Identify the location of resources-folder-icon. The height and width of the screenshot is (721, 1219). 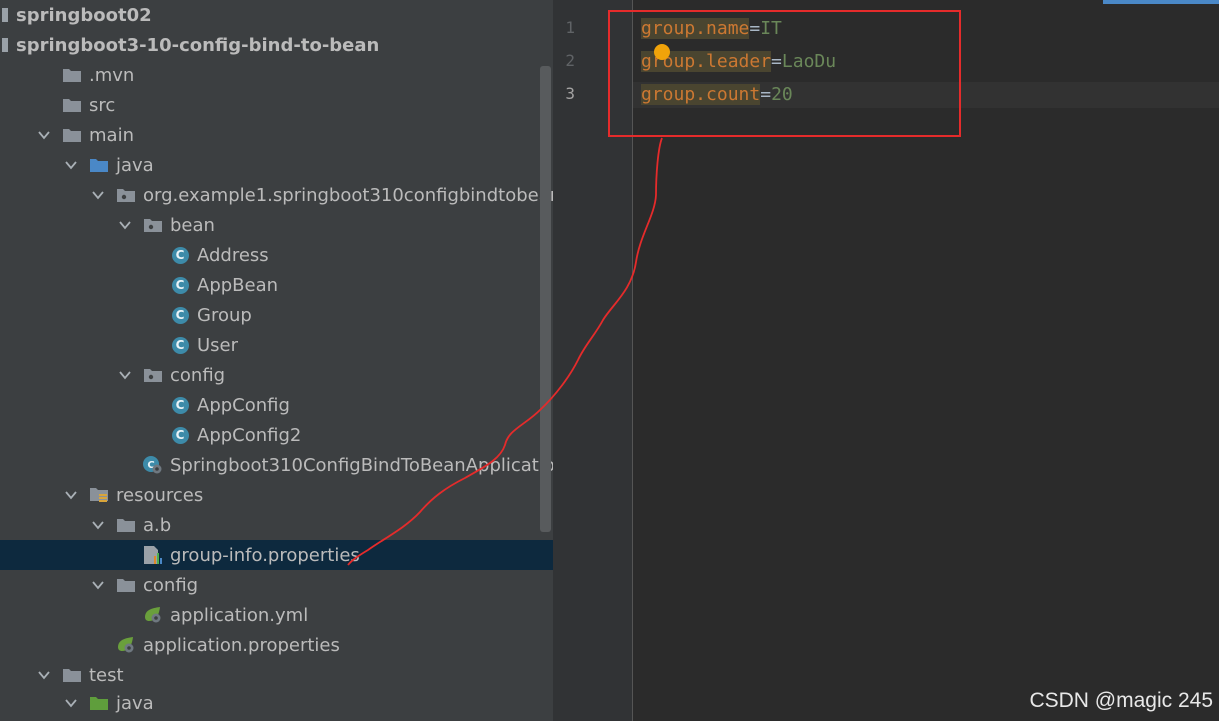
(99, 495).